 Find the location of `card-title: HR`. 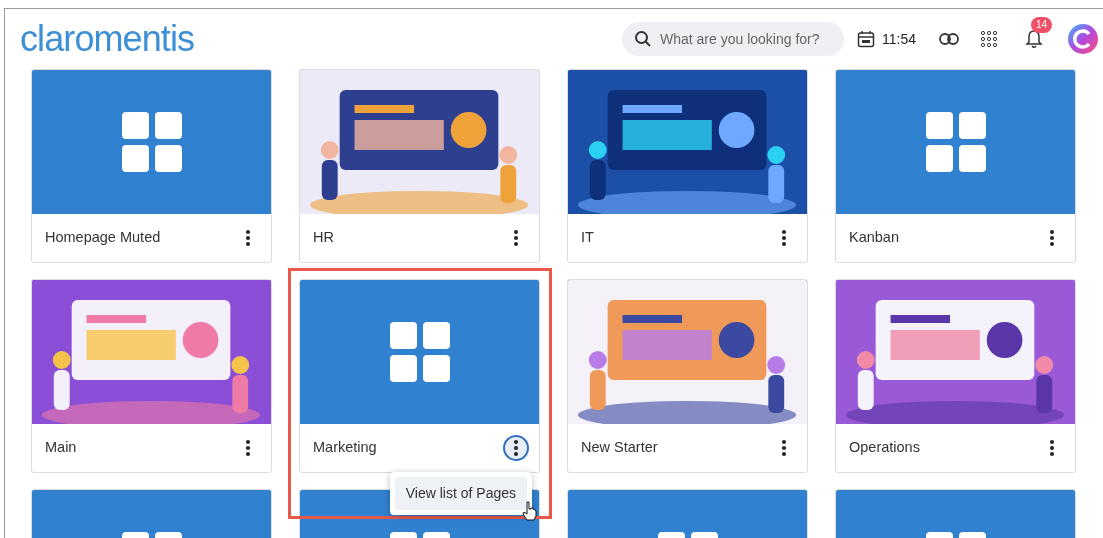

card-title: HR is located at coordinates (323, 238).